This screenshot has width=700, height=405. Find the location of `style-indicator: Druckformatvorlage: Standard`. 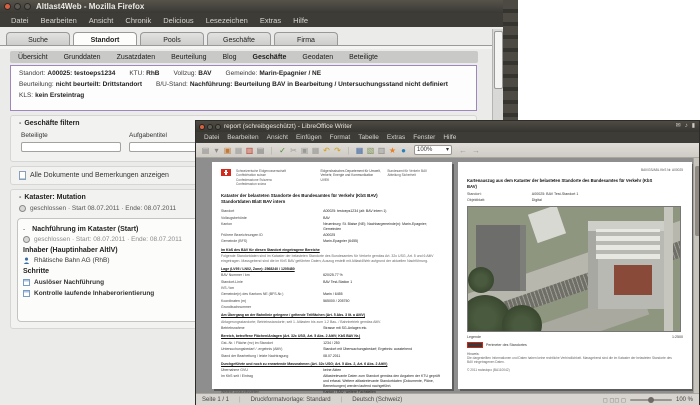

style-indicator: Druckformatvorlage: Standard is located at coordinates (291, 400).